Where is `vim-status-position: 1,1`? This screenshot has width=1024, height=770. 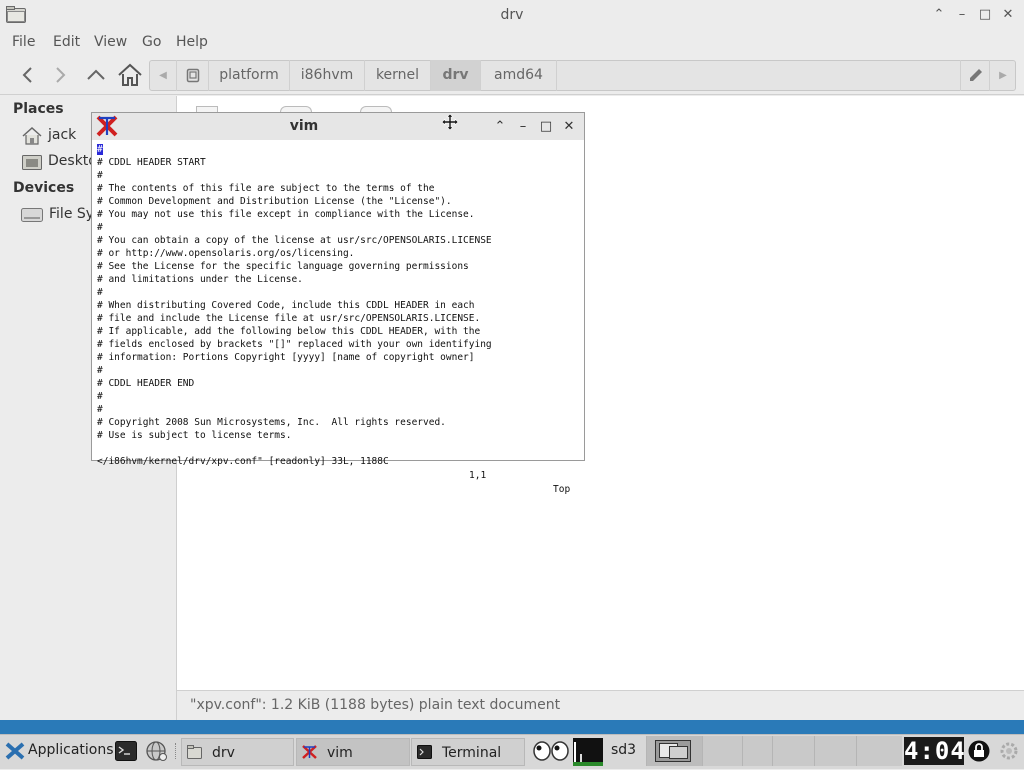 vim-status-position: 1,1 is located at coordinates (478, 475).